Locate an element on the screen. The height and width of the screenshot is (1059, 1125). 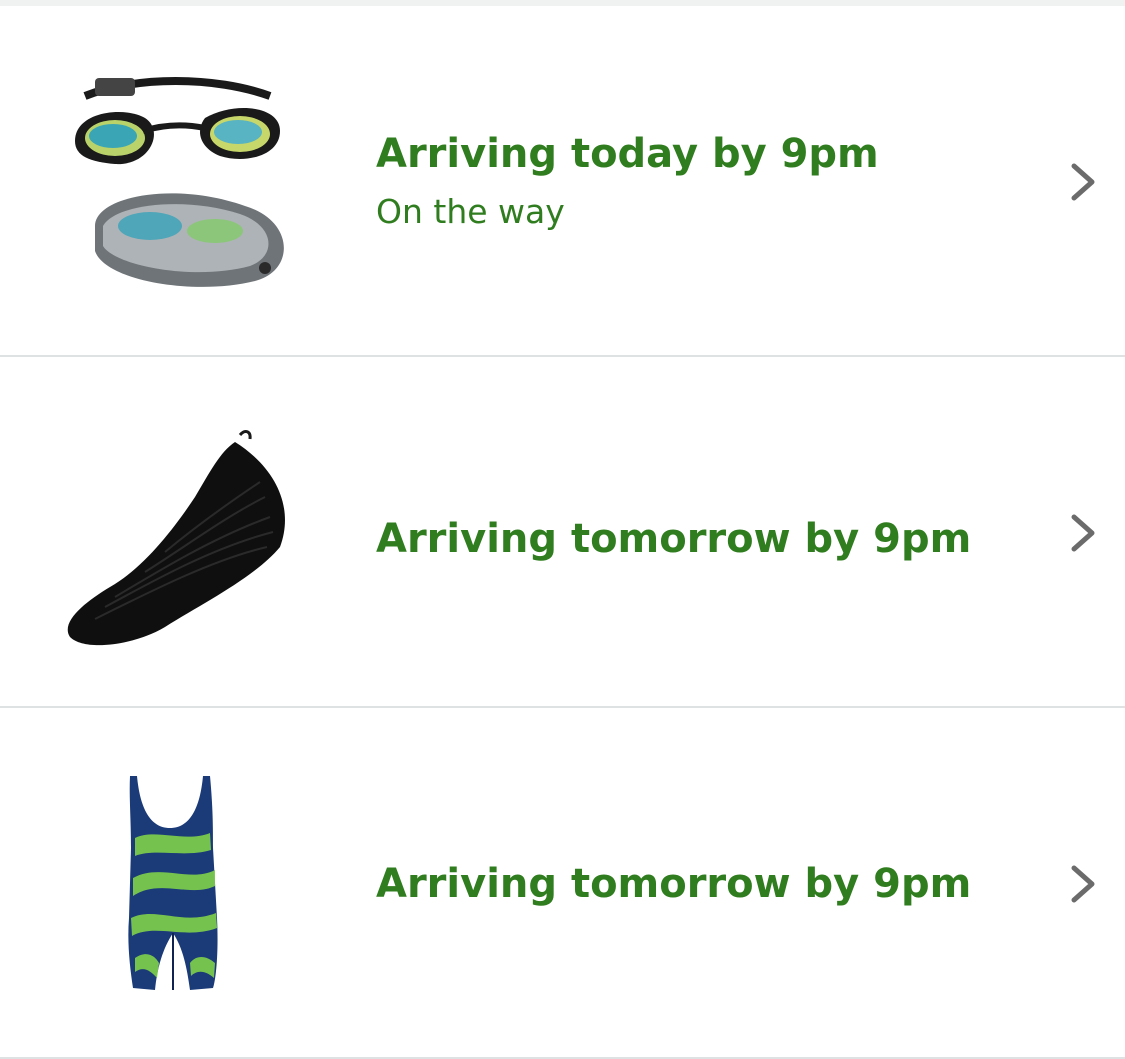
swimsuit-image is located at coordinates (180, 883).